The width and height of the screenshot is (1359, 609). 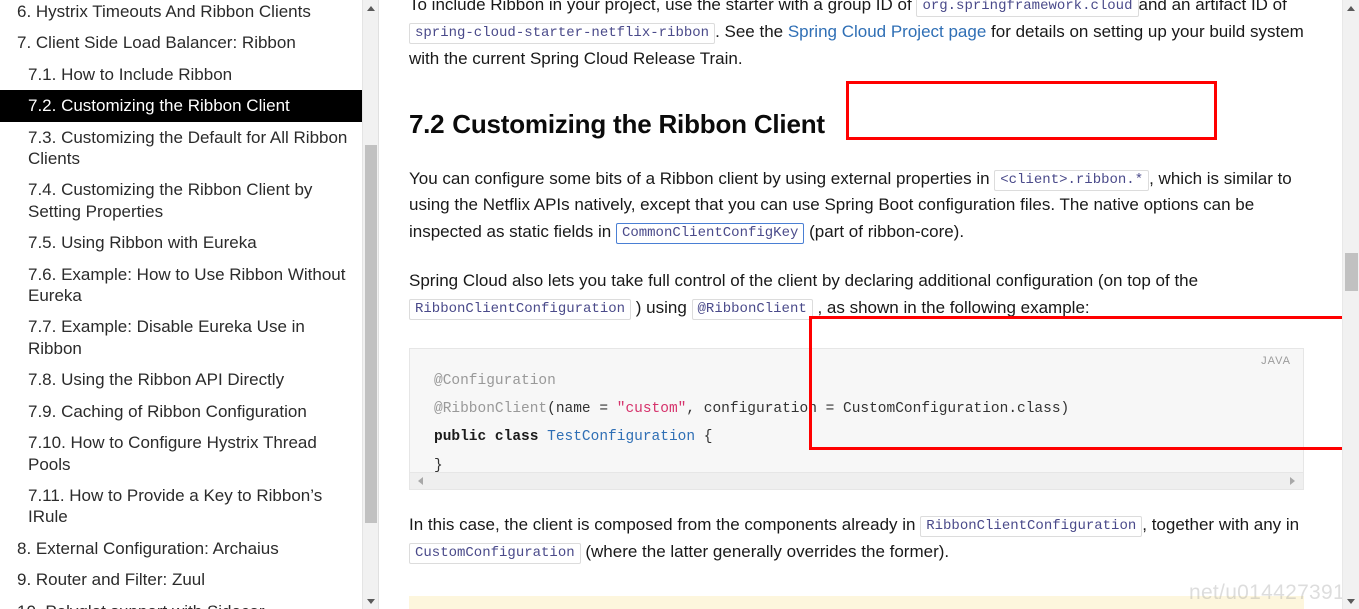 What do you see at coordinates (661, 308) in the screenshot?
I see `para2-b: ) using` at bounding box center [661, 308].